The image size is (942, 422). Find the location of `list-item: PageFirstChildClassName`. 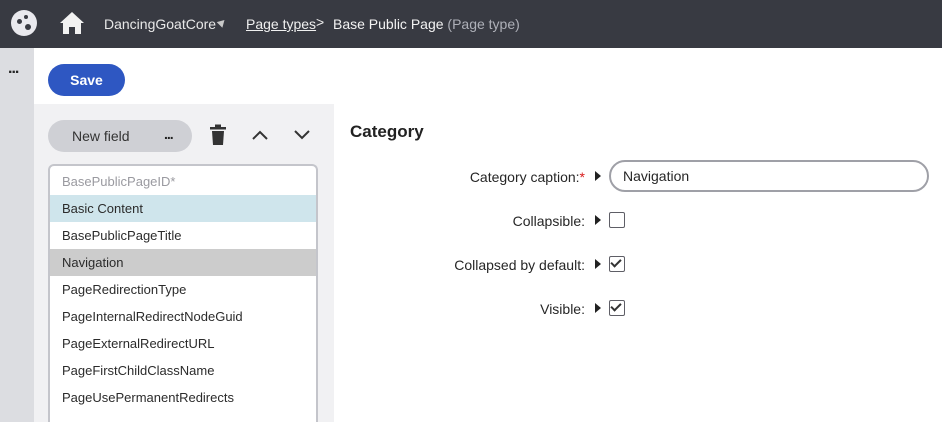

list-item: PageFirstChildClassName is located at coordinates (183, 370).